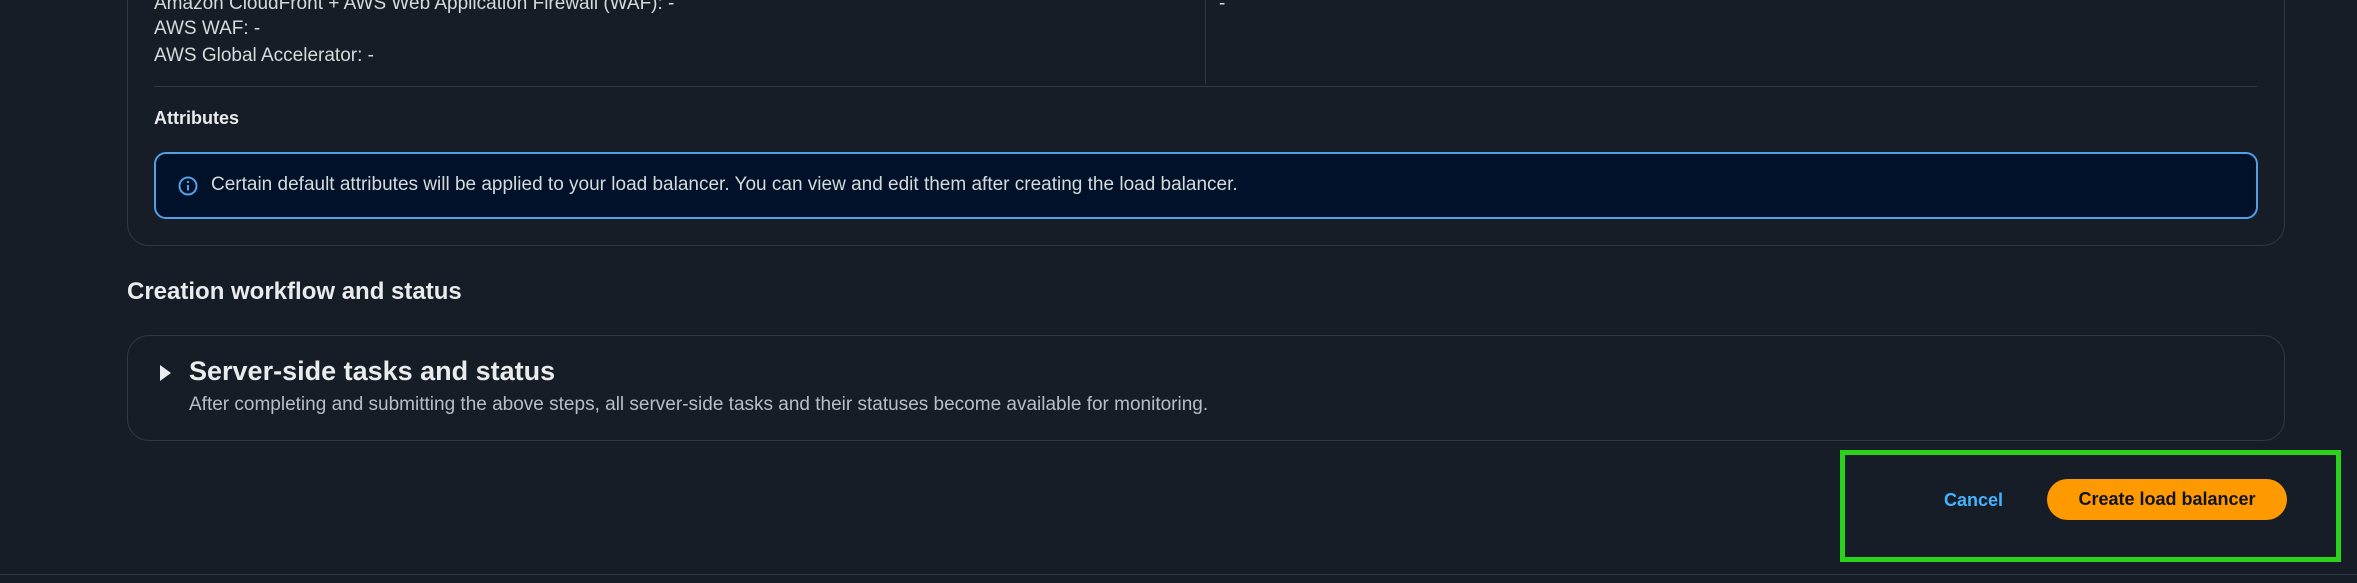 Image resolution: width=2357 pixels, height=583 pixels. Describe the element at coordinates (1205, 86) in the screenshot. I see `row-divider` at that location.